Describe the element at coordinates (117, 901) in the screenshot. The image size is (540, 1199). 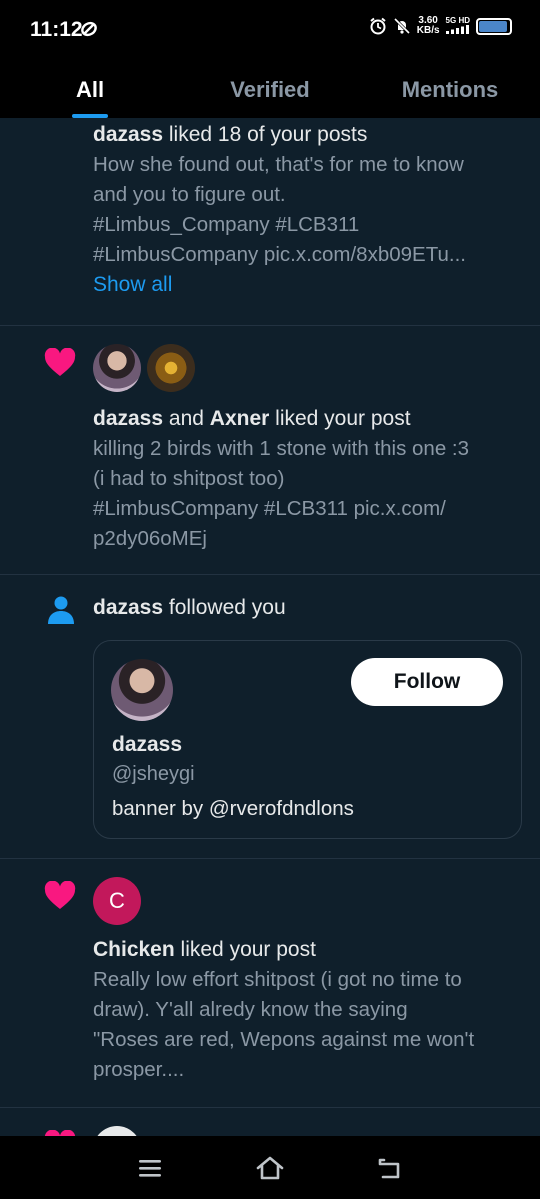
I see `avatar: C` at that location.